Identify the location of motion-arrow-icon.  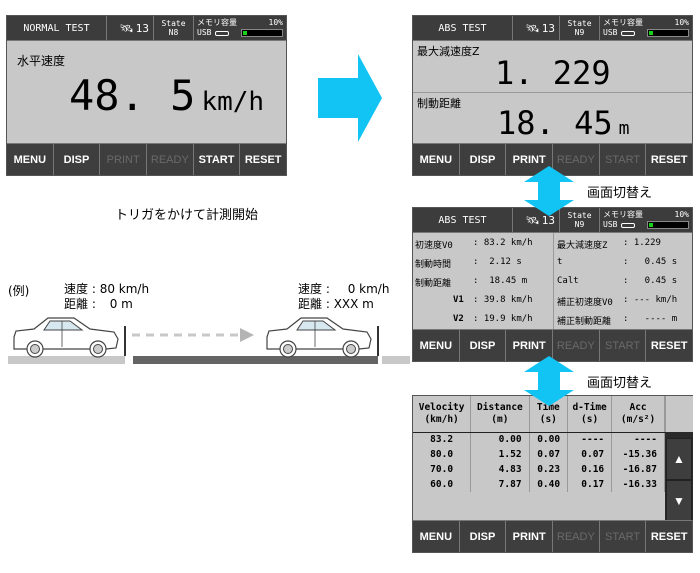
(193, 335).